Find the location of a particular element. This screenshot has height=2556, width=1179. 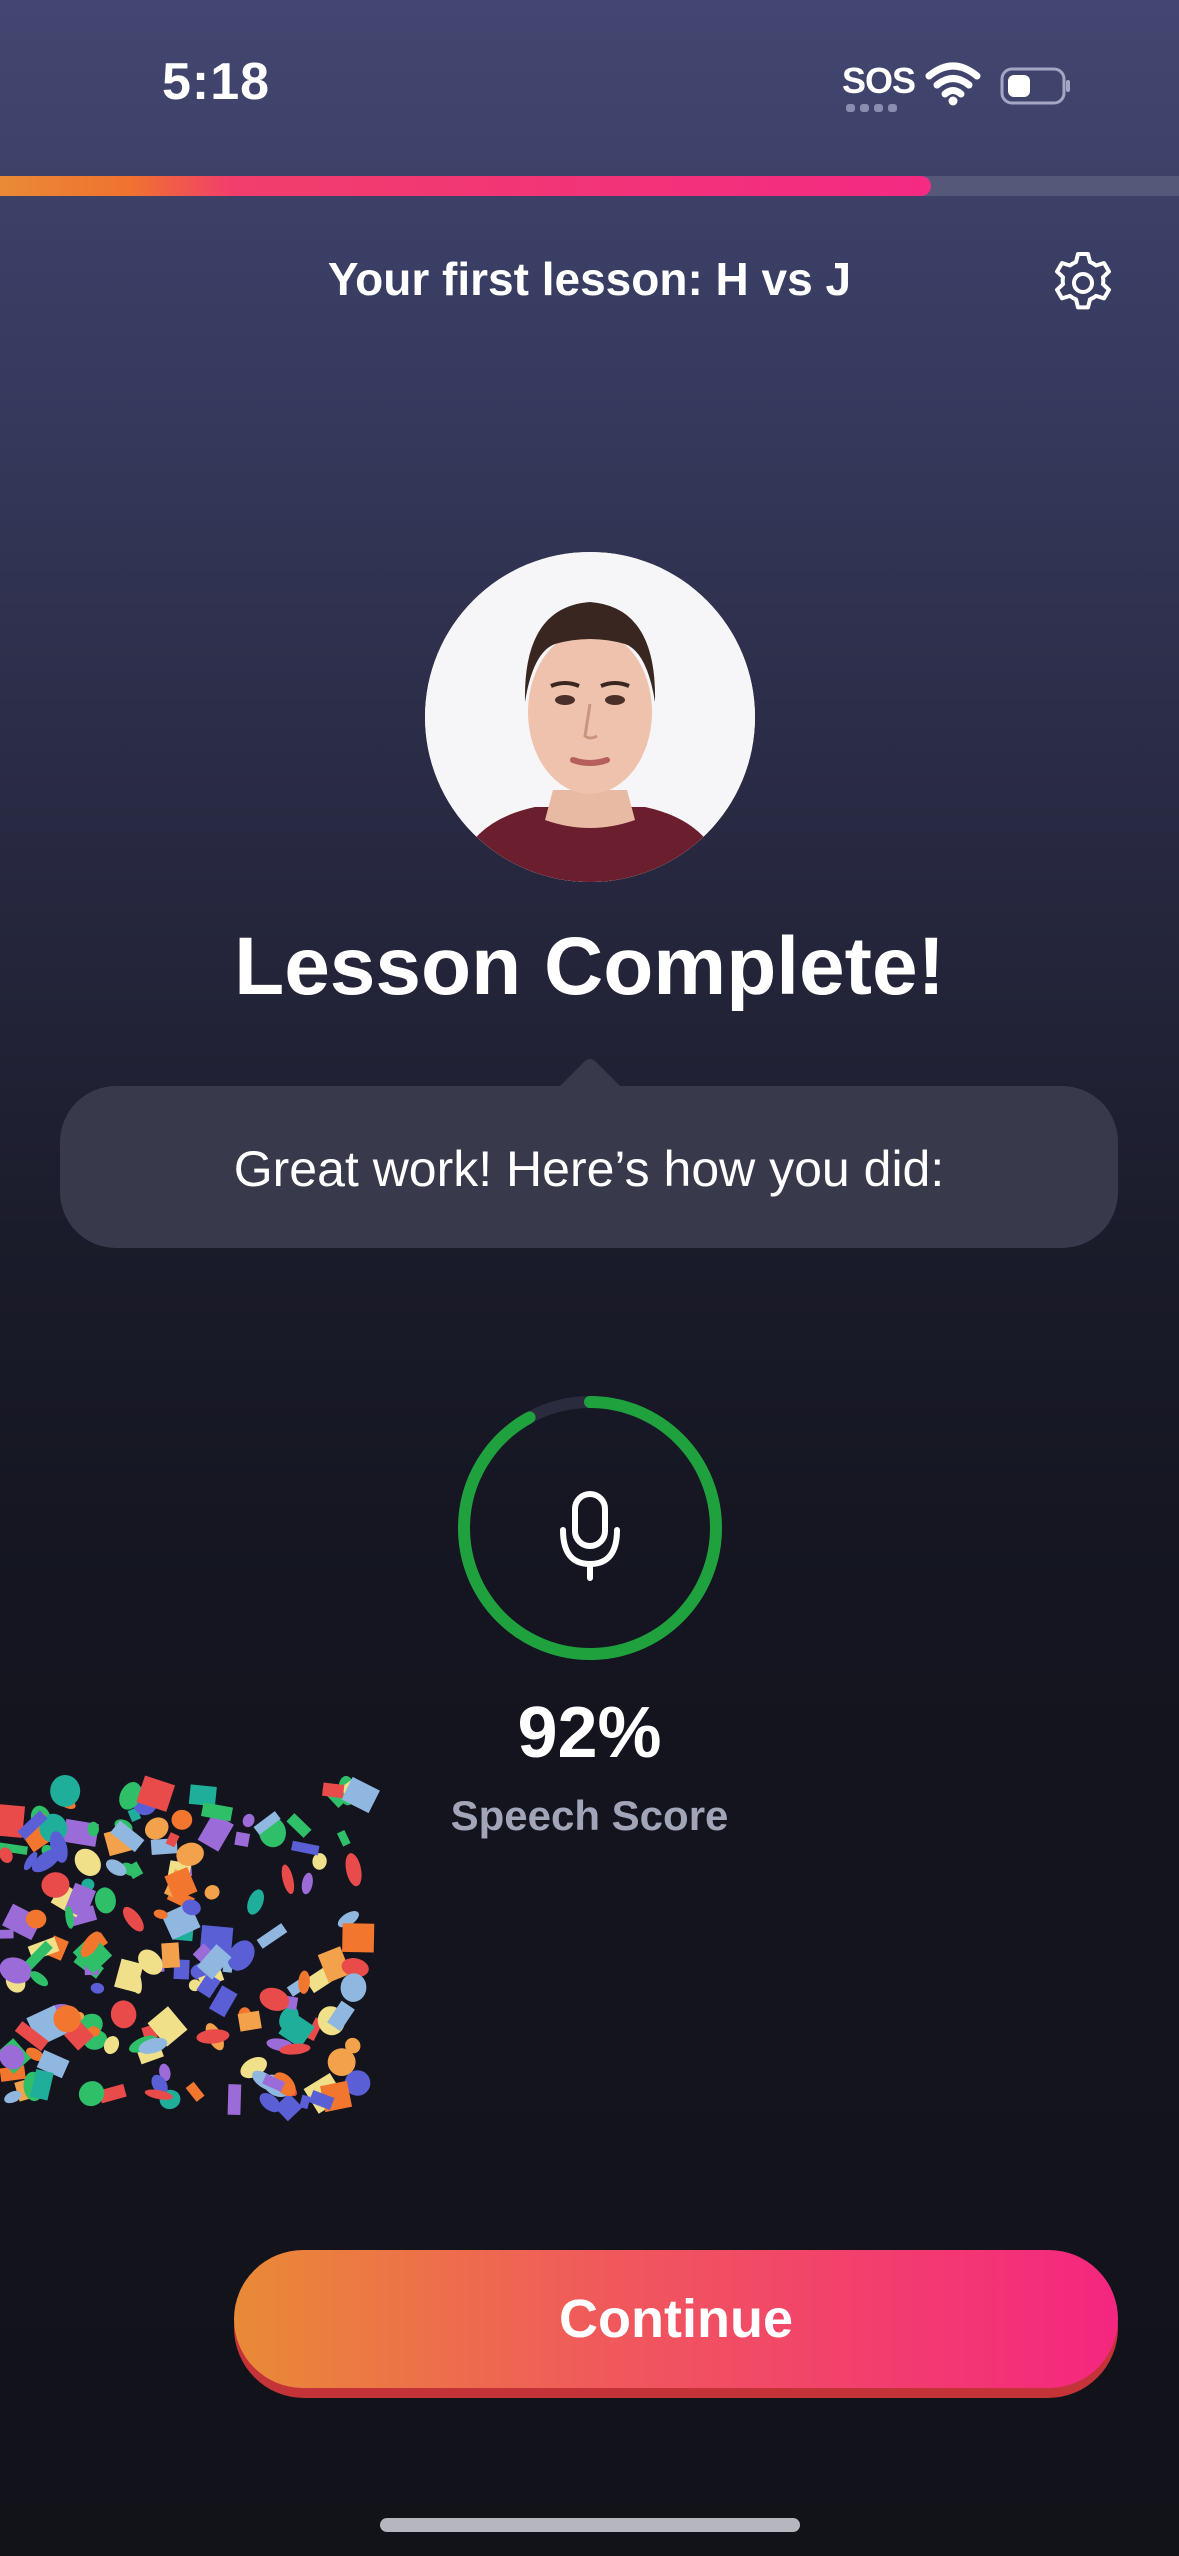

tutor-avatar is located at coordinates (590, 717).